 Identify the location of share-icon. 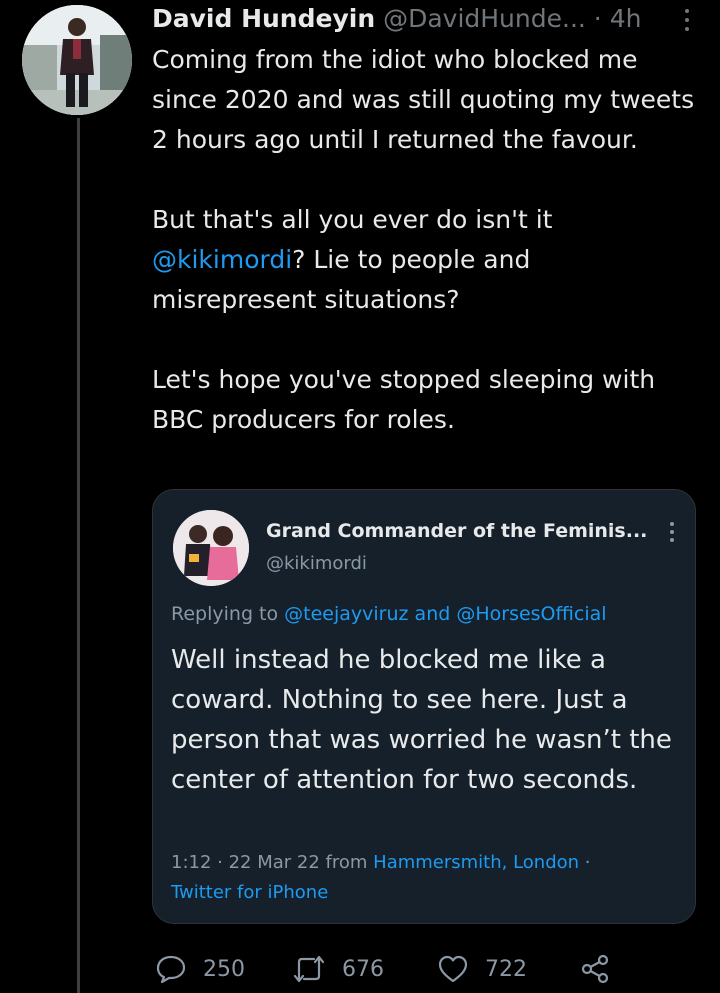
(595, 969).